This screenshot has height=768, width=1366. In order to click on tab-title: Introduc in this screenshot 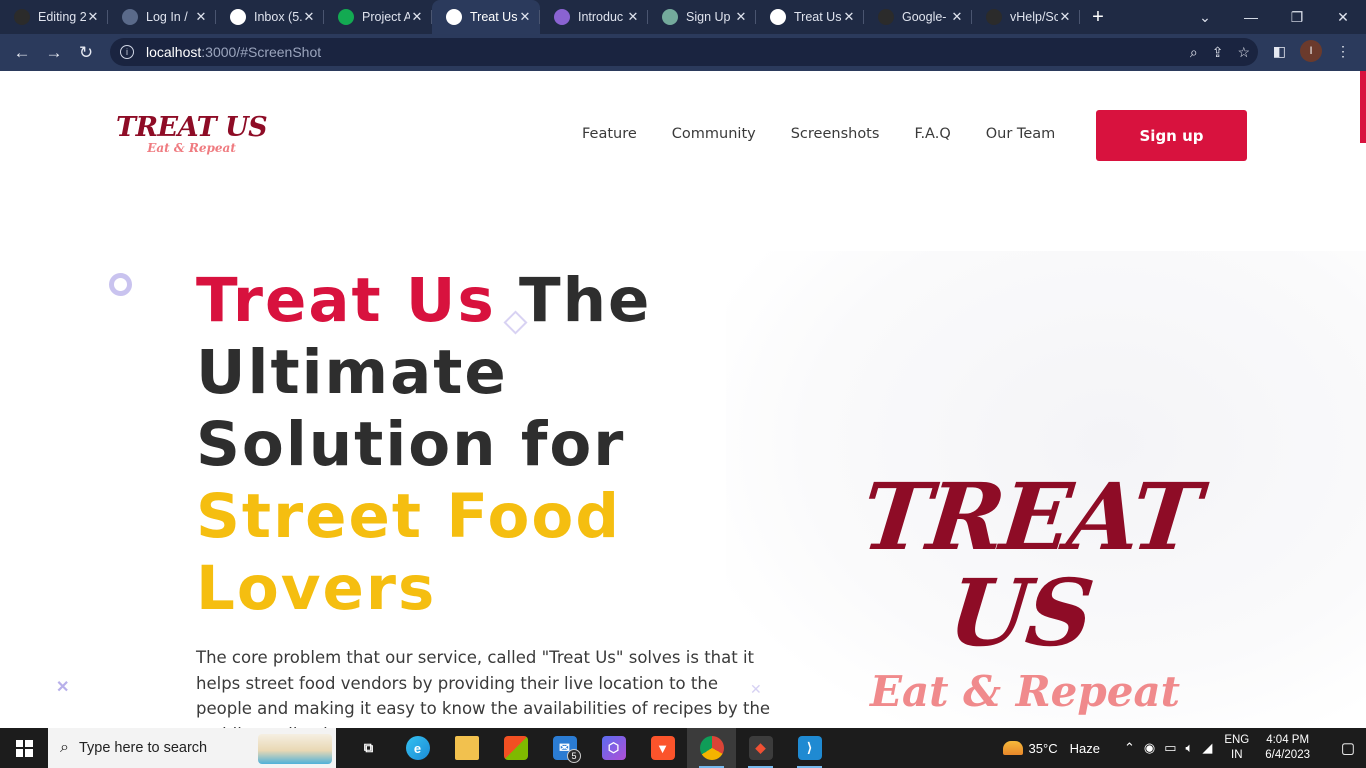, I will do `click(601, 17)`.